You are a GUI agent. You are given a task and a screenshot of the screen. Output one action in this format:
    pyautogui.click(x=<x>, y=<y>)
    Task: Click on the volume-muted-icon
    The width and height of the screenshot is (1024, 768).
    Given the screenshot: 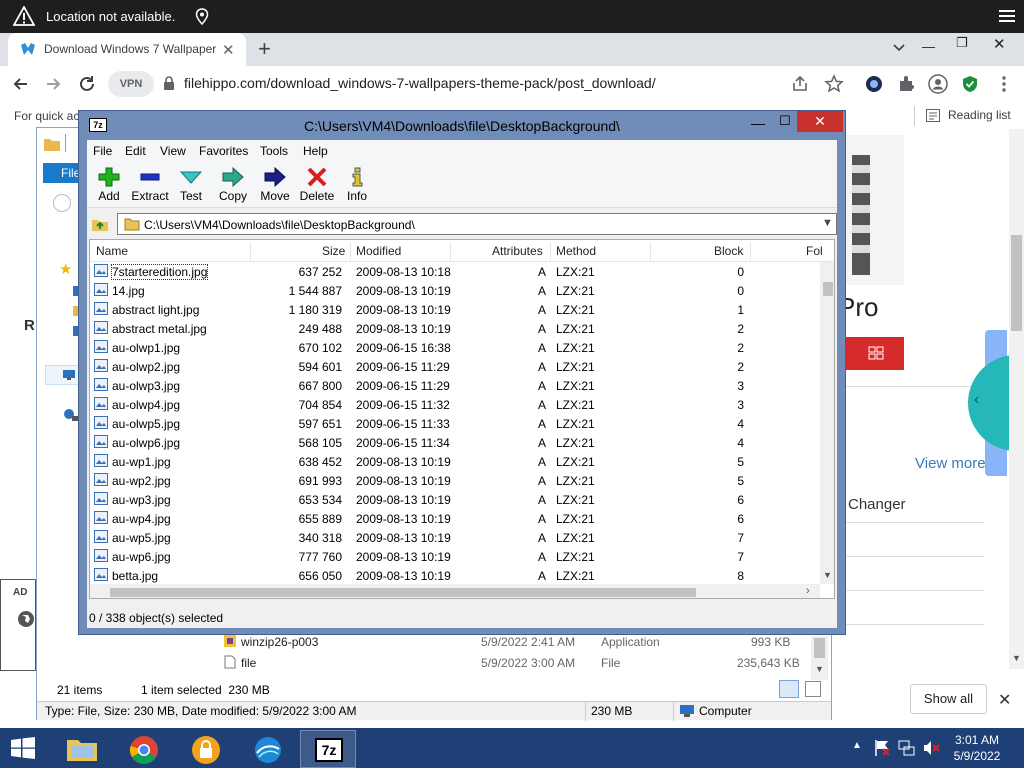 What is the action you would take?
    pyautogui.click(x=931, y=748)
    